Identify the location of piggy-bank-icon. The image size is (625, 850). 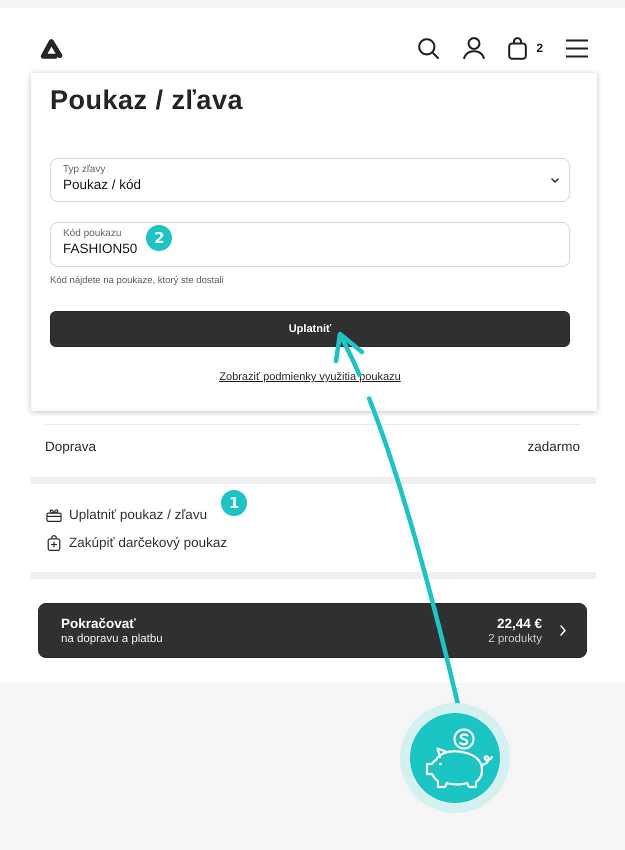
(455, 758).